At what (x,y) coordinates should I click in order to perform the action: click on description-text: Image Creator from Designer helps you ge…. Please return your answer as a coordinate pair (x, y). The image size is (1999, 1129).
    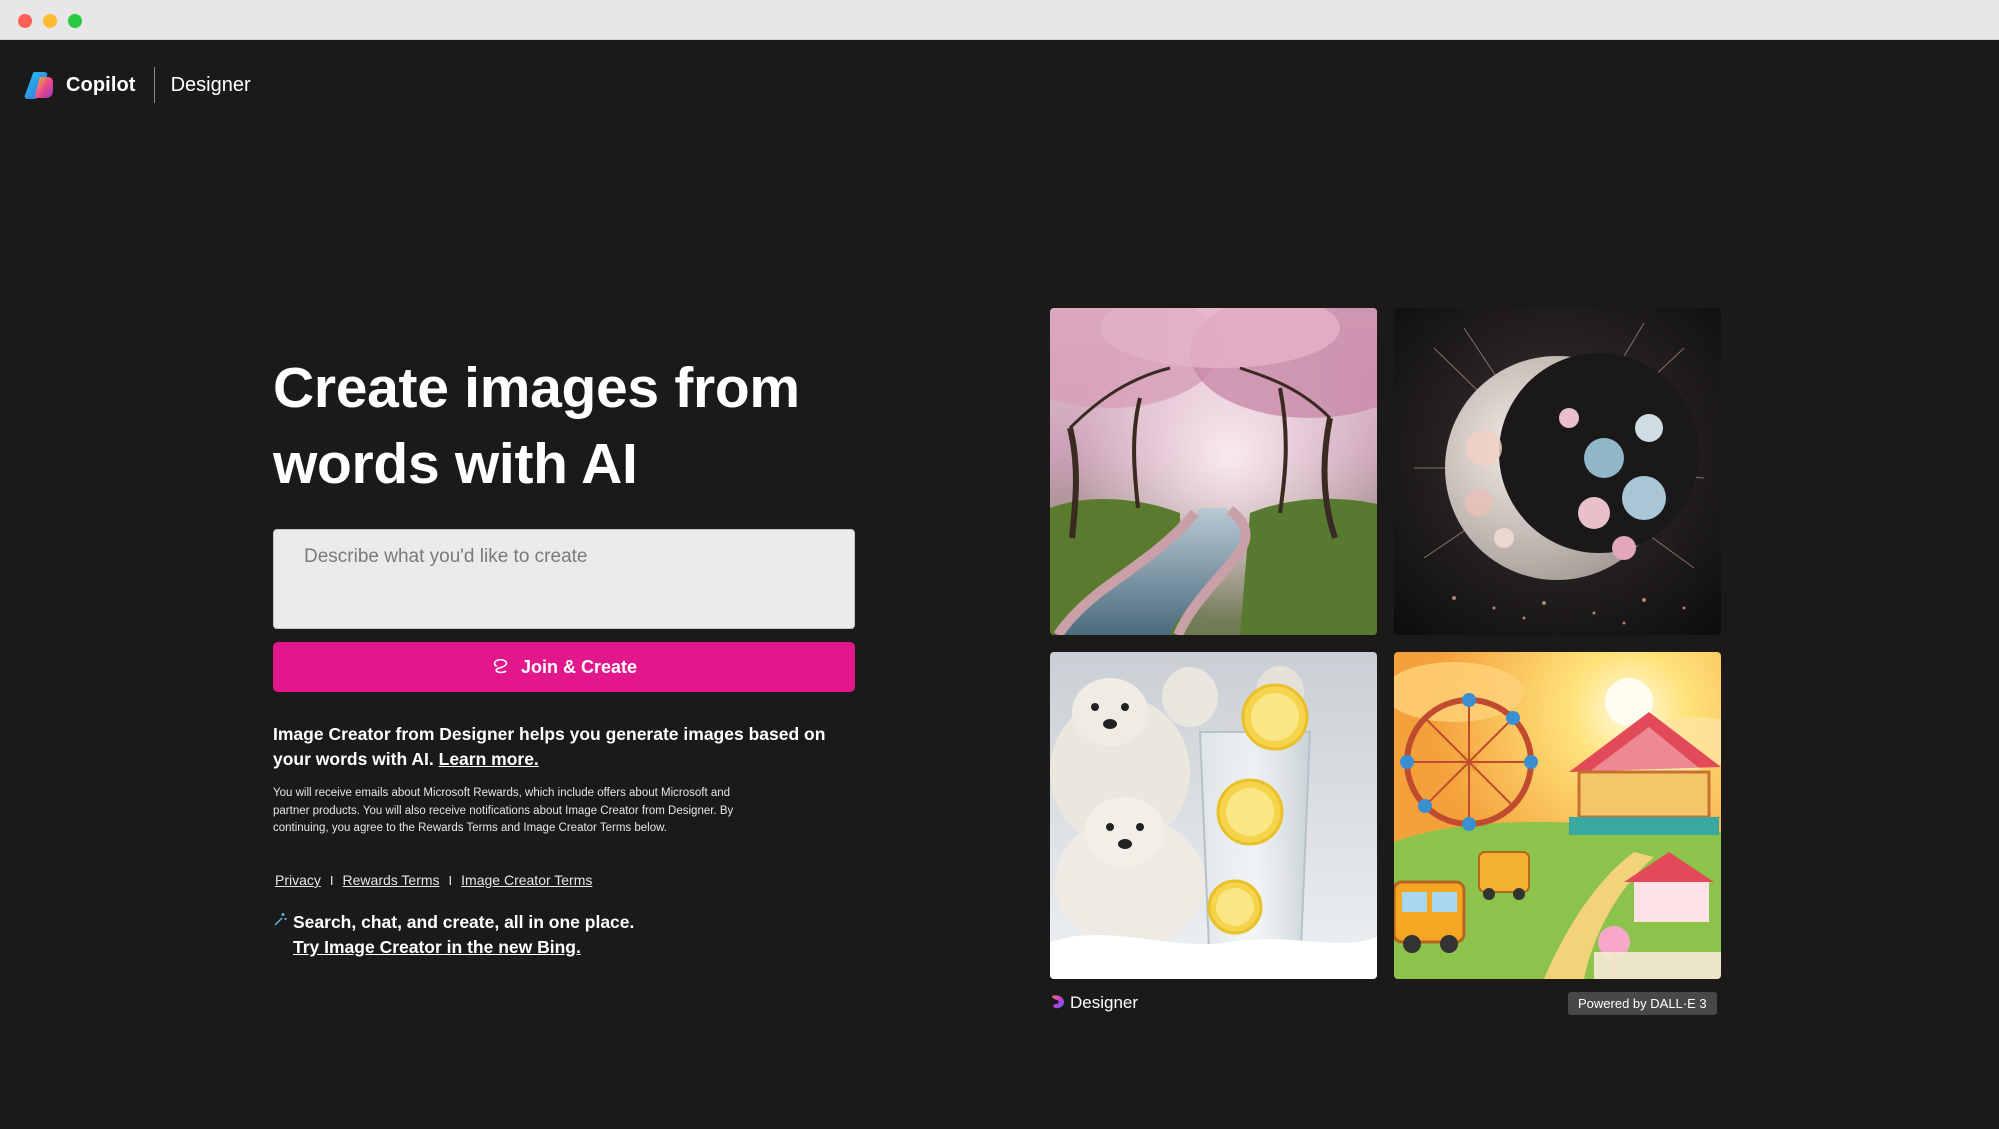
    Looking at the image, I should click on (565, 747).